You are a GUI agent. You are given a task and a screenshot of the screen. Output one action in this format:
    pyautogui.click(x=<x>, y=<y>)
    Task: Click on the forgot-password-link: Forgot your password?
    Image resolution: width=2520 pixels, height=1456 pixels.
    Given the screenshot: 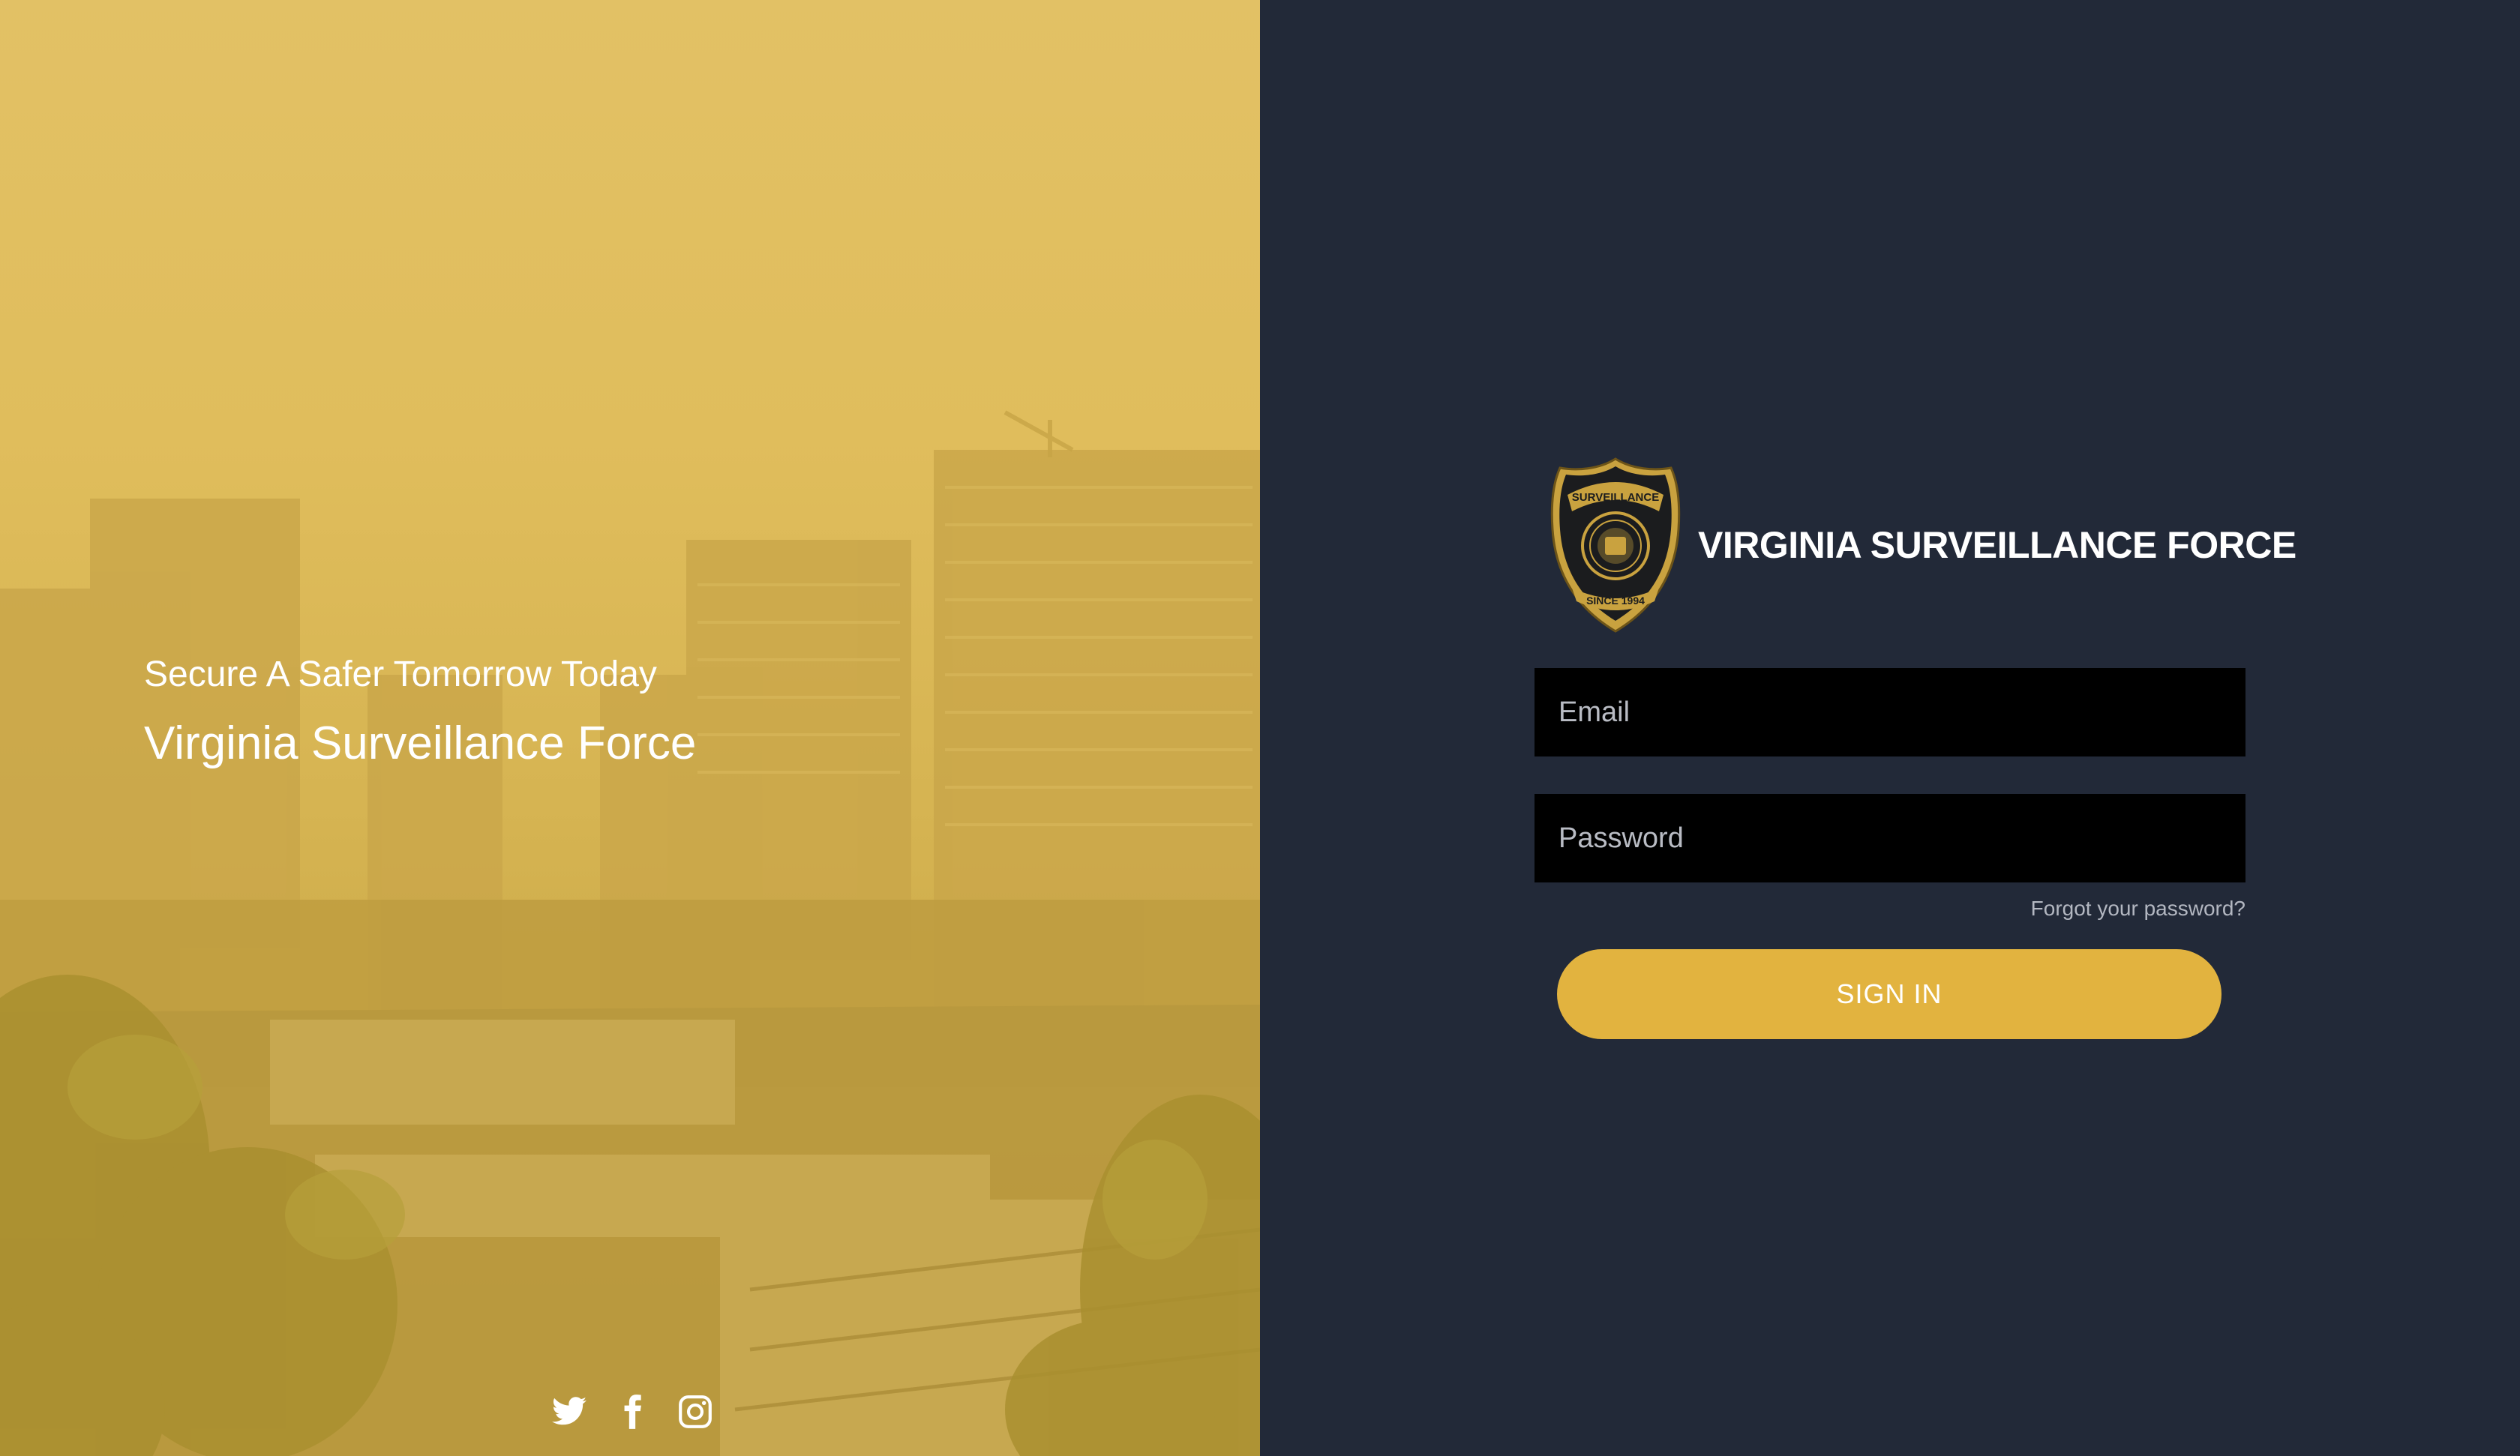 What is the action you would take?
    pyautogui.click(x=2138, y=909)
    